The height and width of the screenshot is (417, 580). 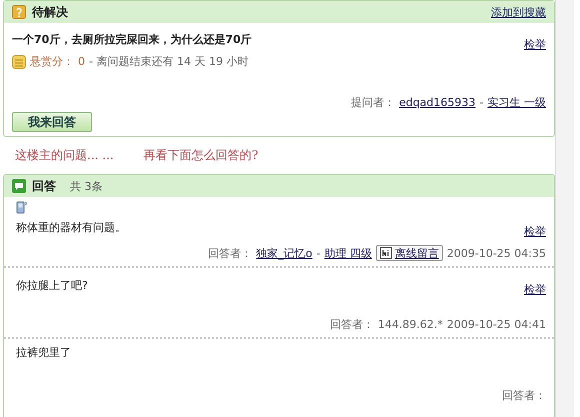 What do you see at coordinates (409, 253) in the screenshot?
I see `message-button: 离线留言` at bounding box center [409, 253].